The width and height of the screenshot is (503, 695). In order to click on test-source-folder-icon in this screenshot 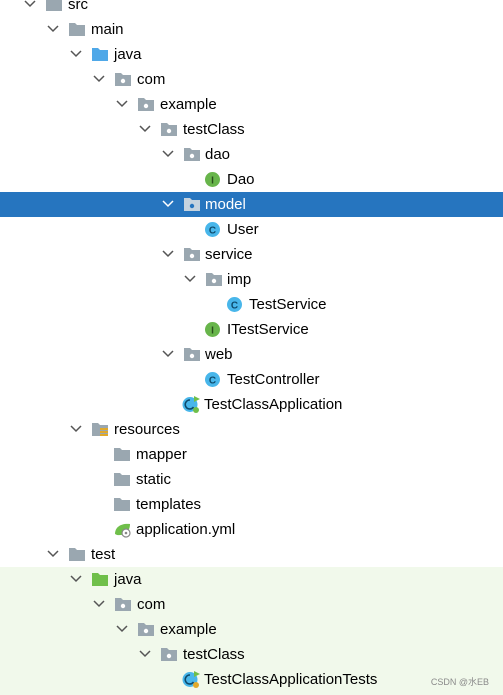, I will do `click(100, 579)`.